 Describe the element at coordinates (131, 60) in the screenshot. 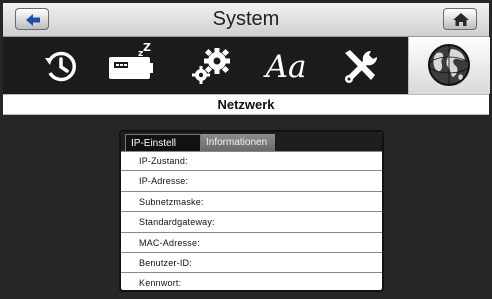

I see `battery-sleep-icon: z Z` at that location.